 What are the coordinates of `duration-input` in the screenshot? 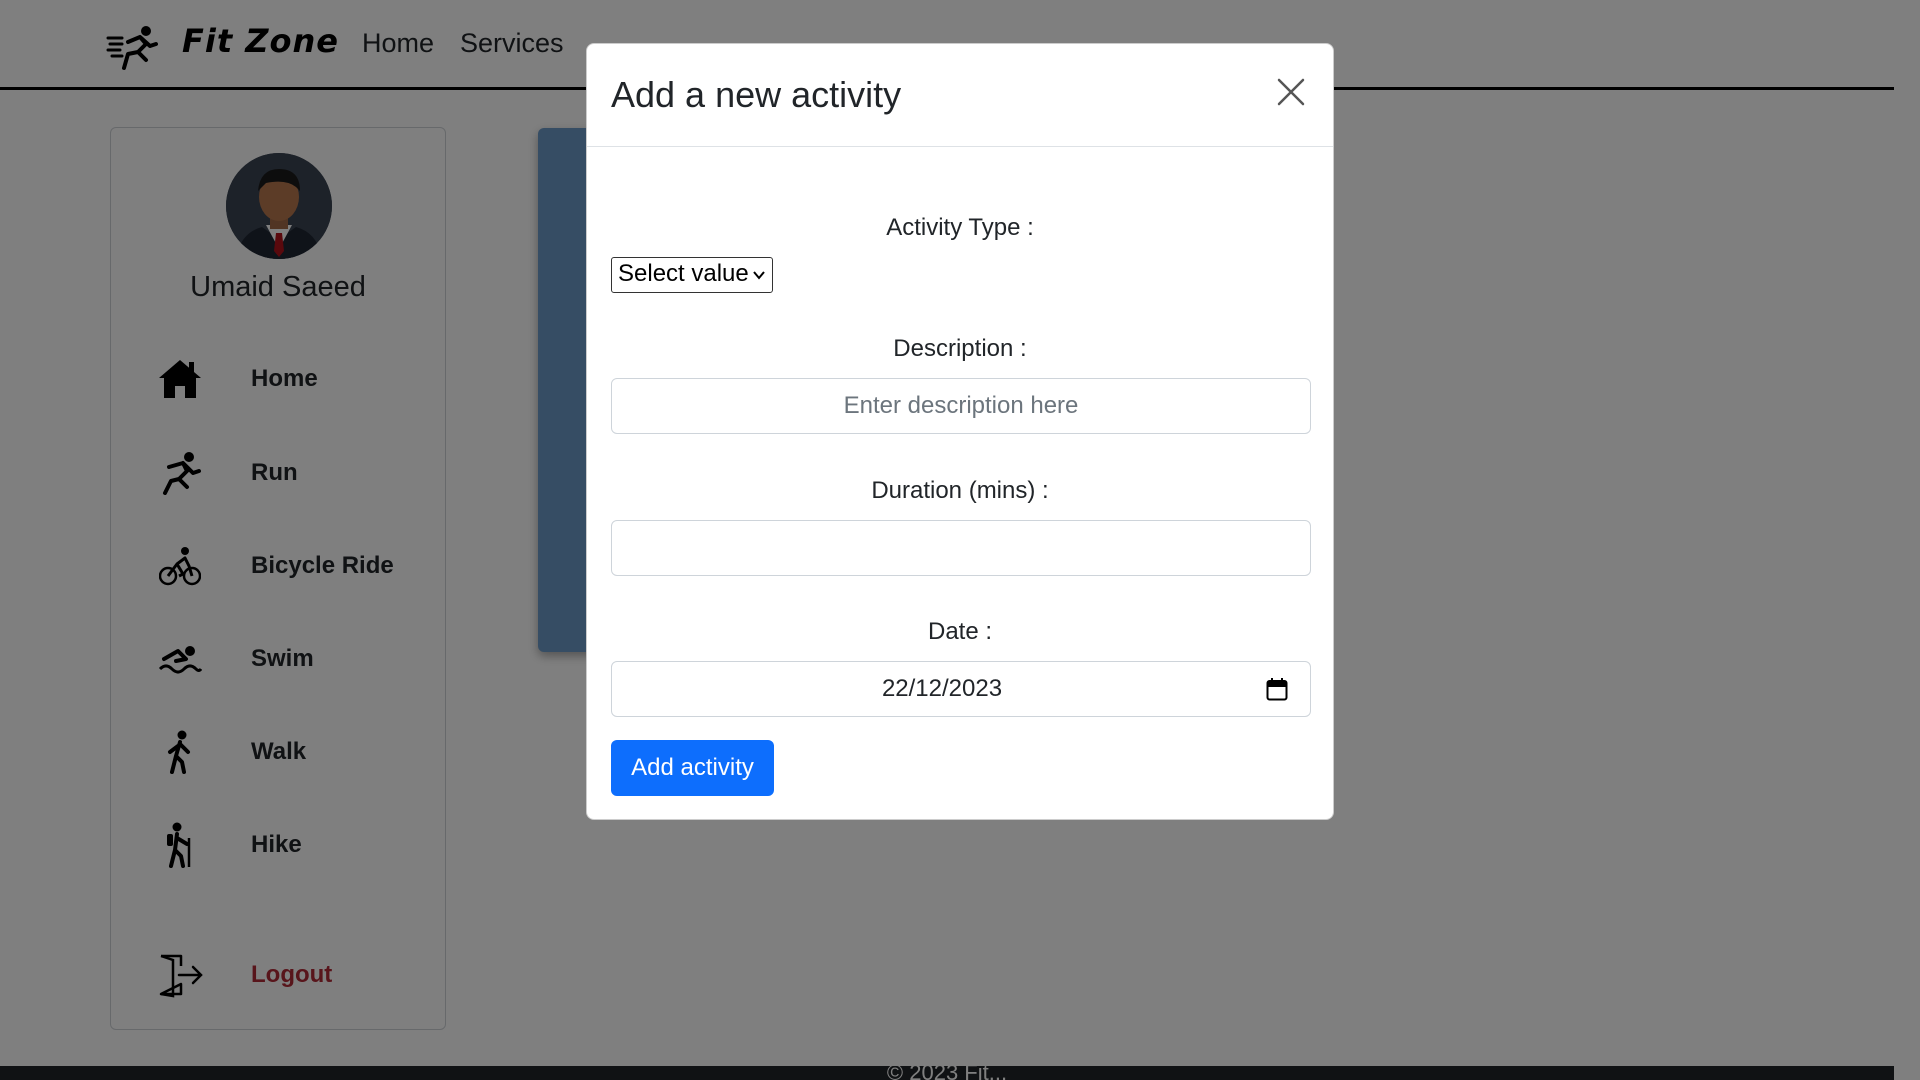 It's located at (961, 548).